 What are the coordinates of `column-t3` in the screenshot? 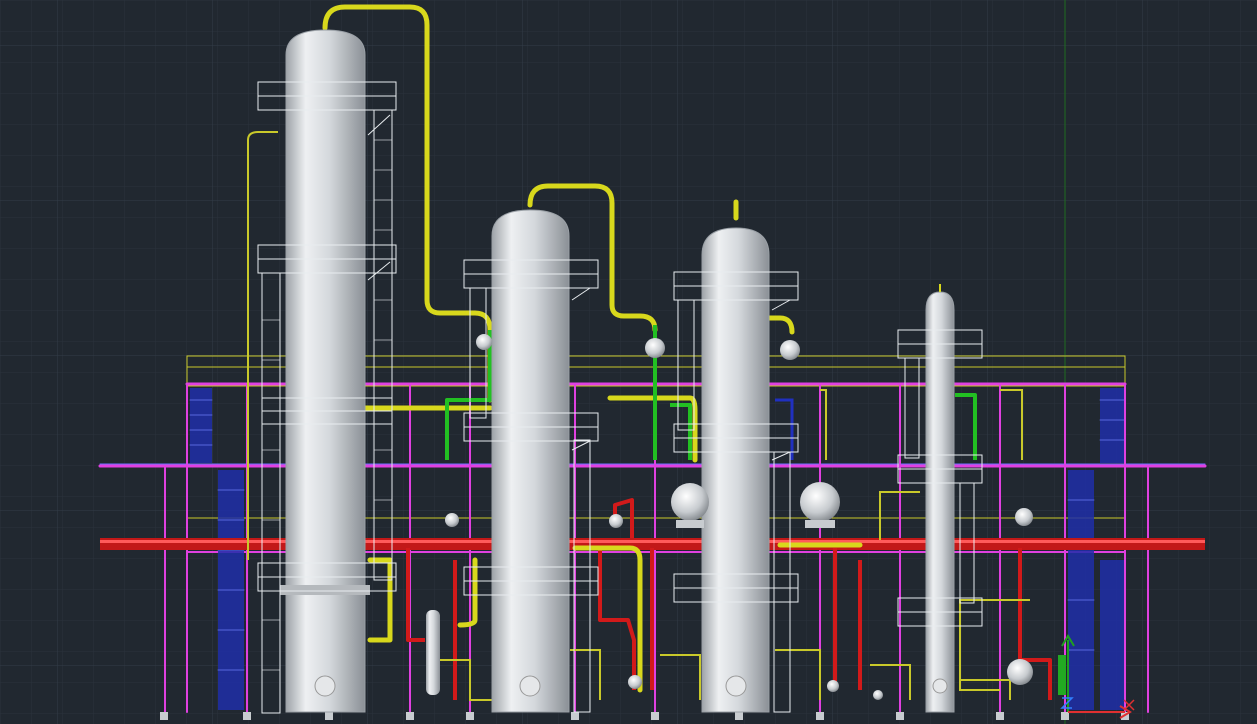 It's located at (735, 470).